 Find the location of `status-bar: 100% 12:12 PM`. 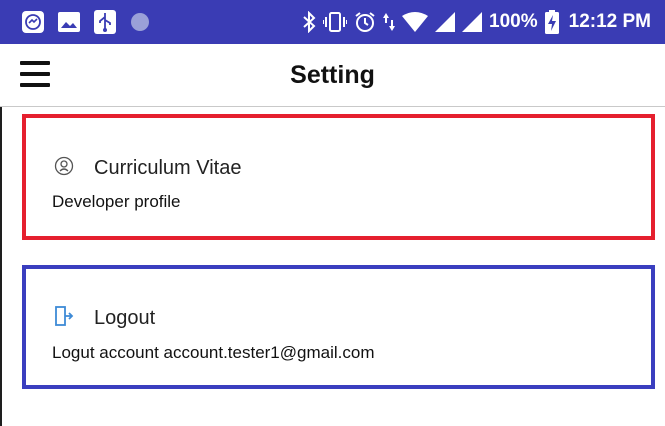

status-bar: 100% 12:12 PM is located at coordinates (332, 22).